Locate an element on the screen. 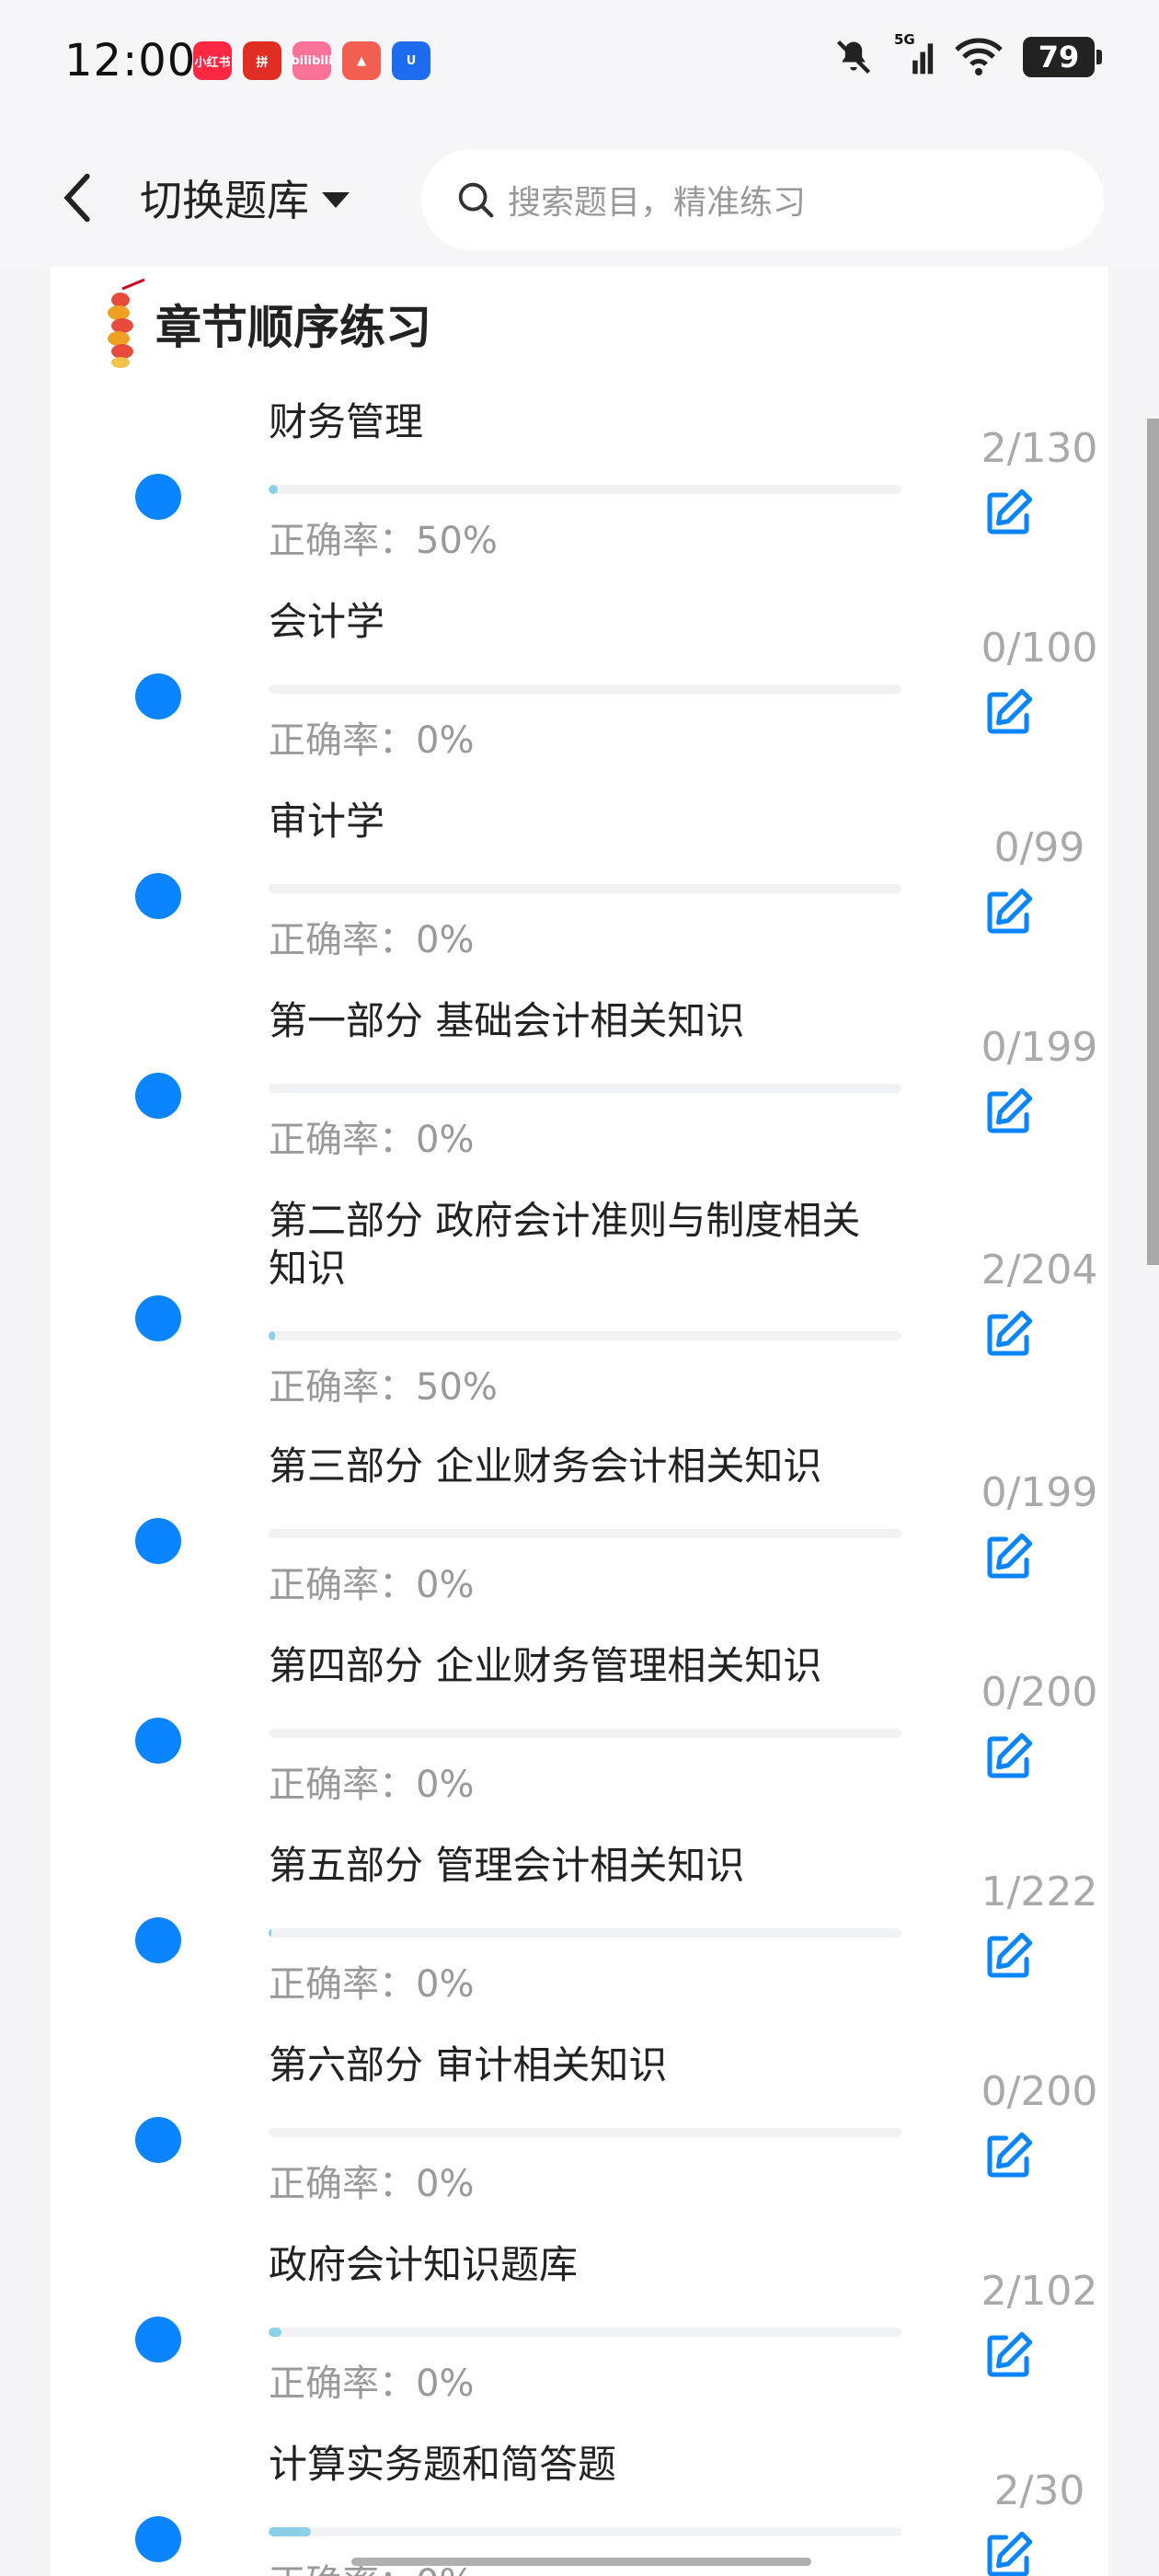 This screenshot has height=2576, width=1159. home-indicator is located at coordinates (581, 2562).